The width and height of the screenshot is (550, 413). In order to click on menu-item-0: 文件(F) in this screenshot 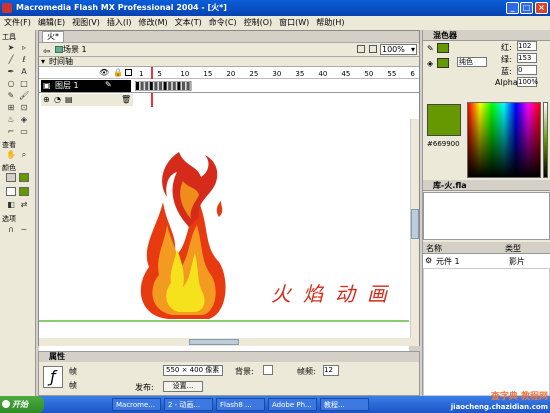, I will do `click(17, 22)`.